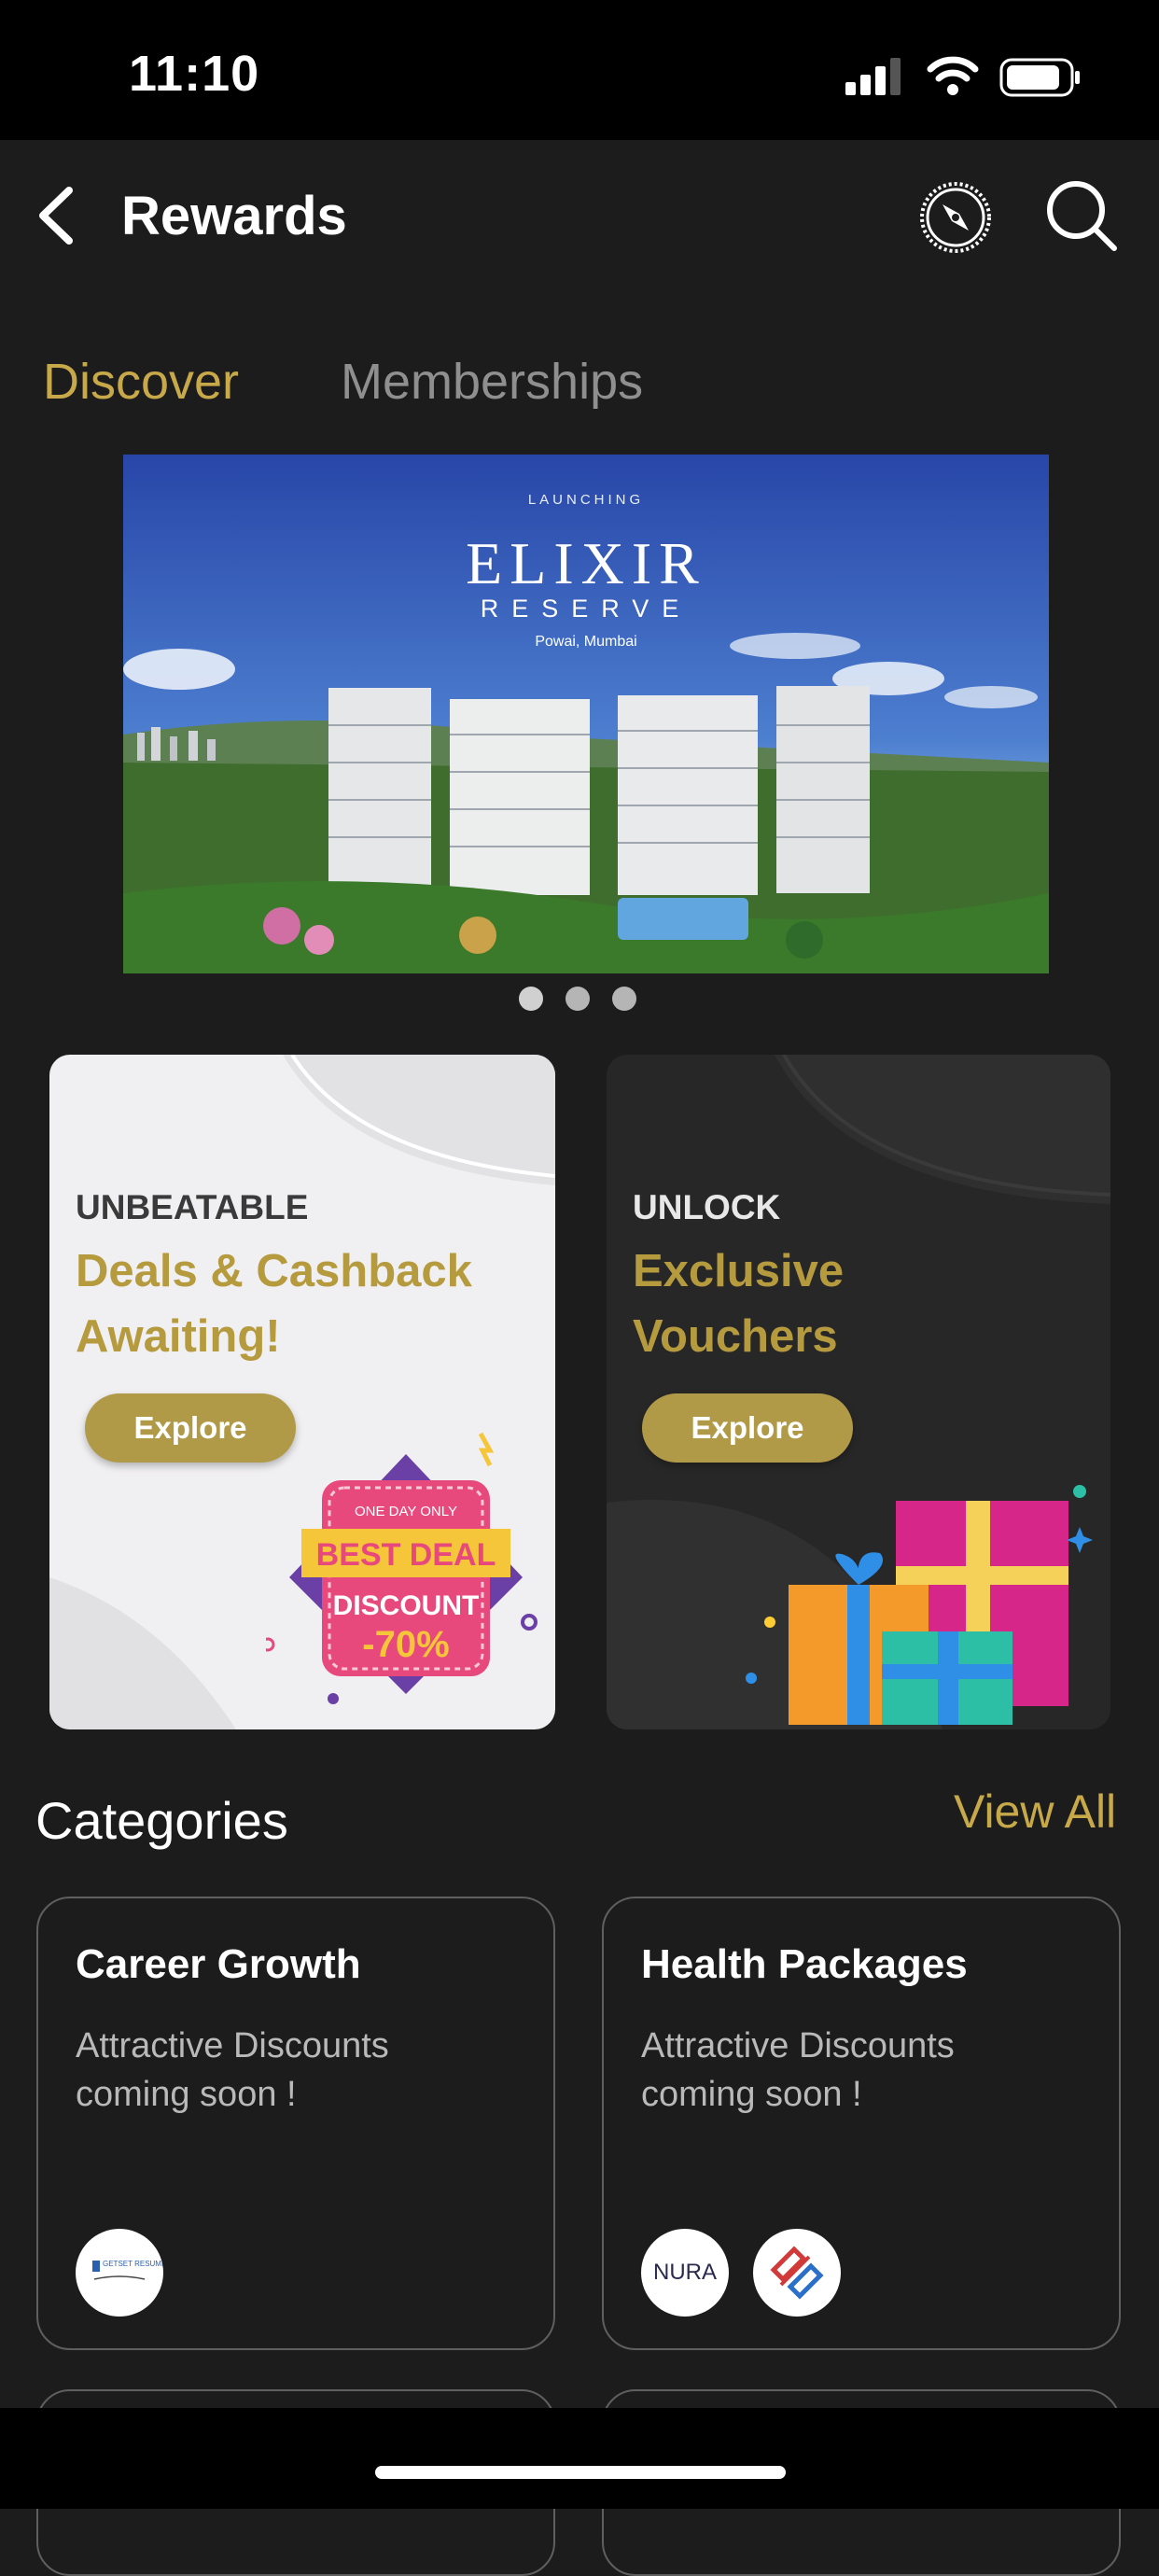 Image resolution: width=1159 pixels, height=2576 pixels. Describe the element at coordinates (579, 70) in the screenshot. I see `status-bar: 11:10` at that location.